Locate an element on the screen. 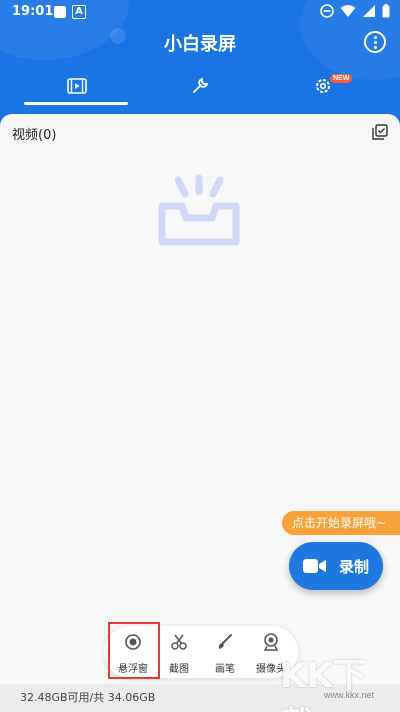 This screenshot has width=400, height=712. status-bar: 19:01 A is located at coordinates (200, 13).